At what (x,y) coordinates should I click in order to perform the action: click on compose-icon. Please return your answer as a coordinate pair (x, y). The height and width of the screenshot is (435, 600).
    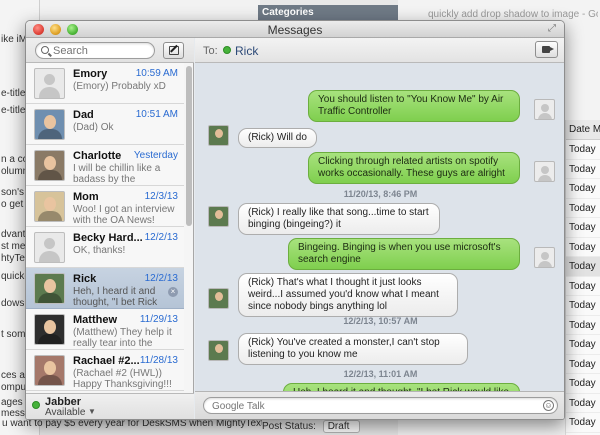
    Looking at the image, I should click on (174, 50).